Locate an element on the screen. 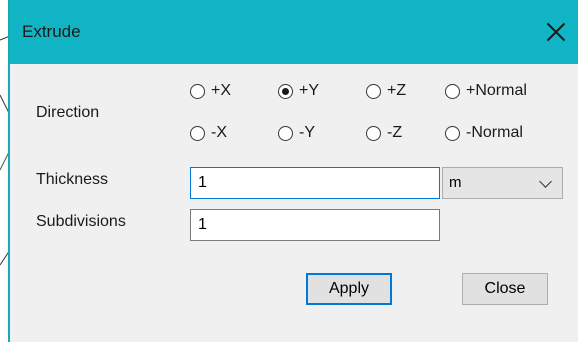 This screenshot has width=578, height=342. chevron-down-icon is located at coordinates (545, 181).